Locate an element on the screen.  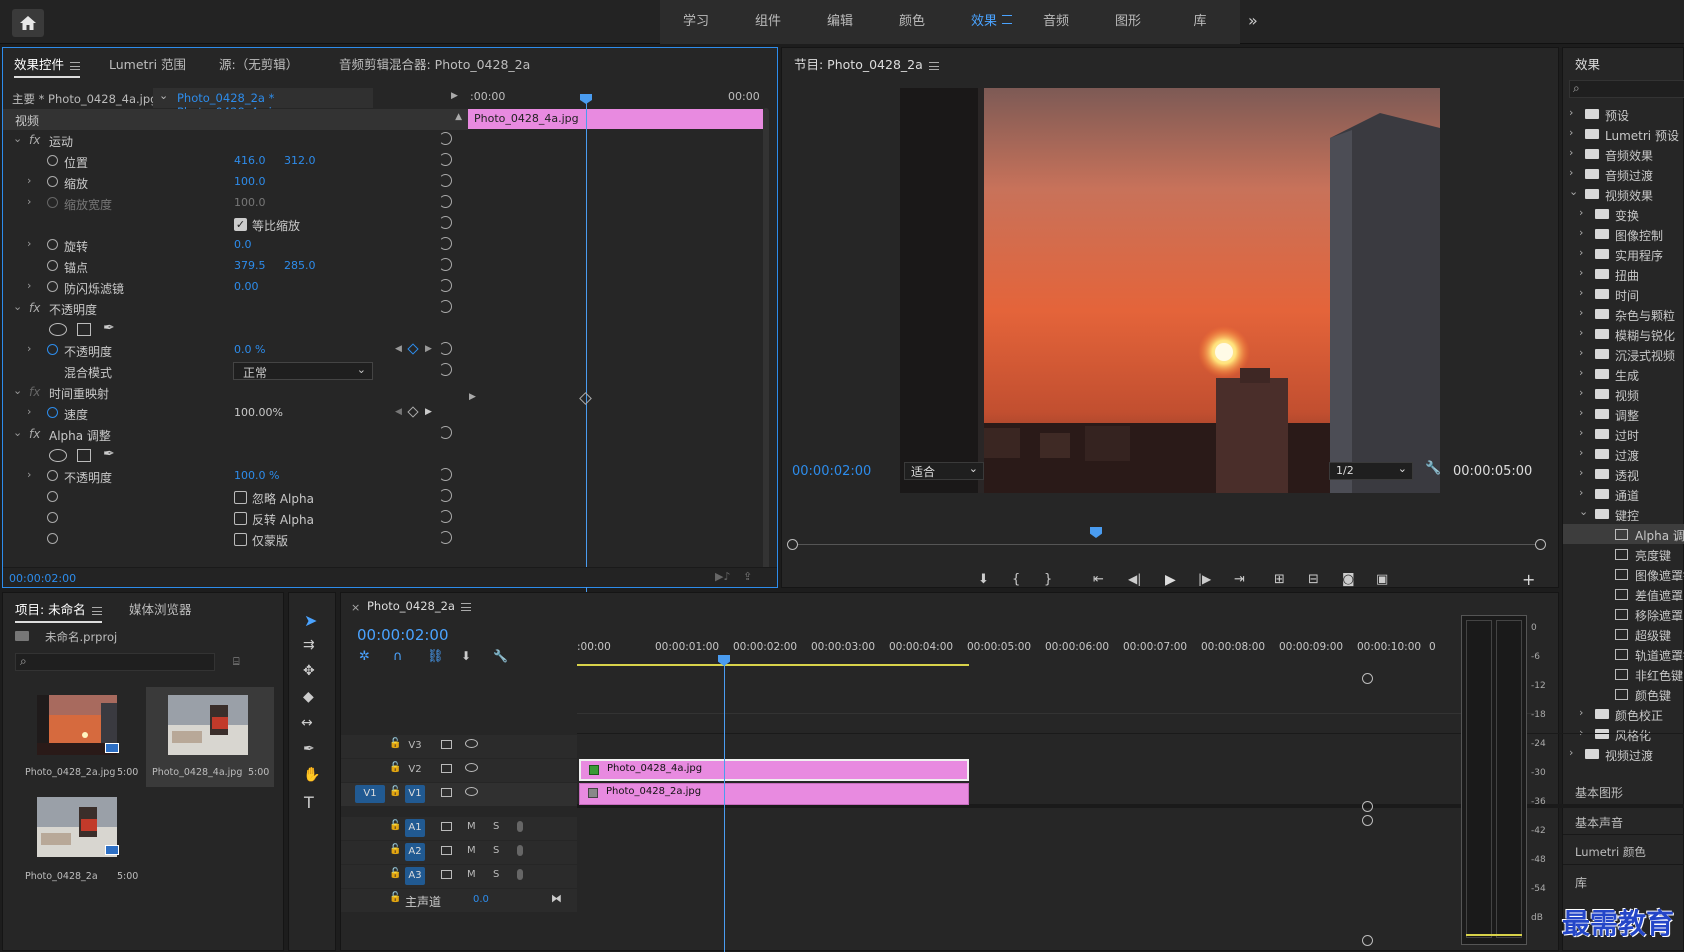
ec-vertical-scrollbar is located at coordinates (766, 343).